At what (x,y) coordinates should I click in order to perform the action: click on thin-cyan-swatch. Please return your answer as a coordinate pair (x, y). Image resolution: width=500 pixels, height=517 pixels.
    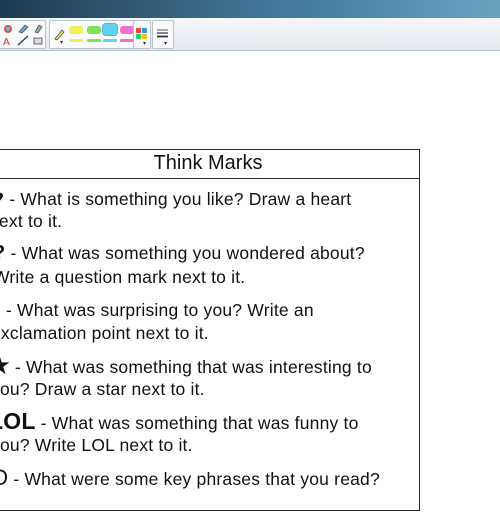
    Looking at the image, I should click on (110, 40).